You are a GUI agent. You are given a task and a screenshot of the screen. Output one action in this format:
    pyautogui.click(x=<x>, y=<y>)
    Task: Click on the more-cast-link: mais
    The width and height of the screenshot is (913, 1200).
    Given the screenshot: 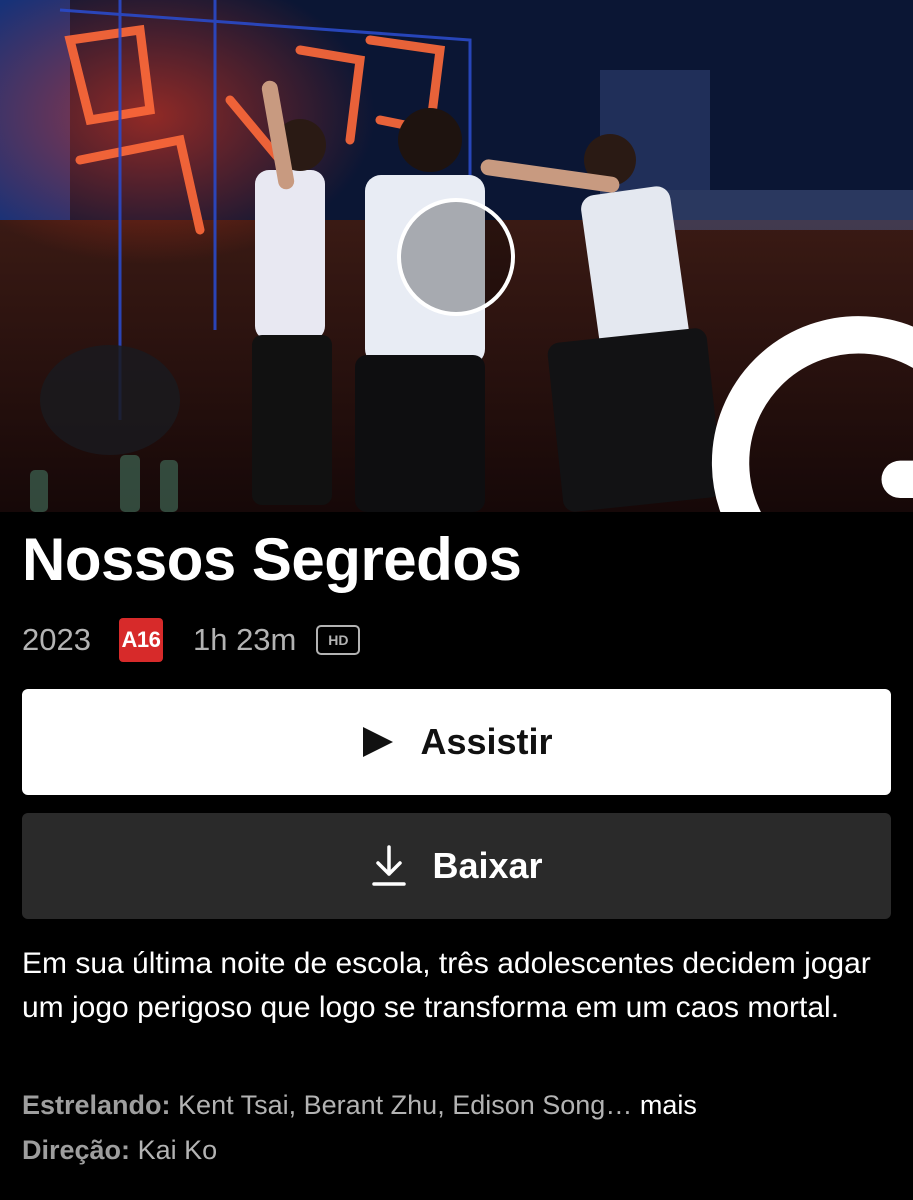 What is the action you would take?
    pyautogui.click(x=668, y=1105)
    